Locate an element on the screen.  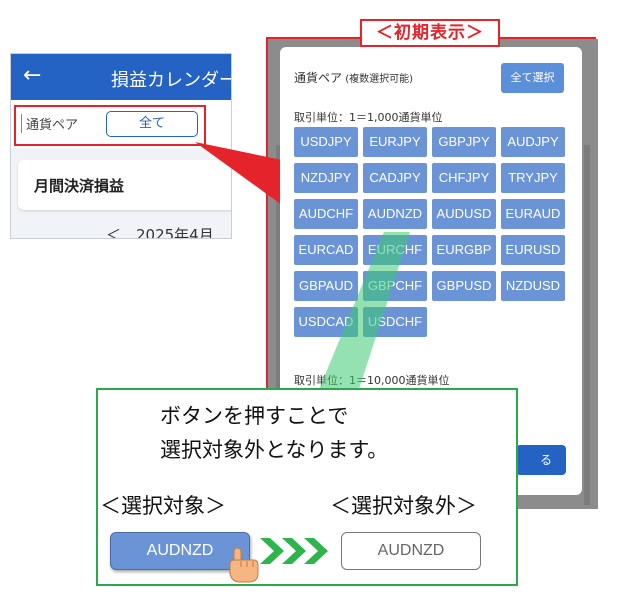
pair-button-usdcad: USDCAD is located at coordinates (326, 322).